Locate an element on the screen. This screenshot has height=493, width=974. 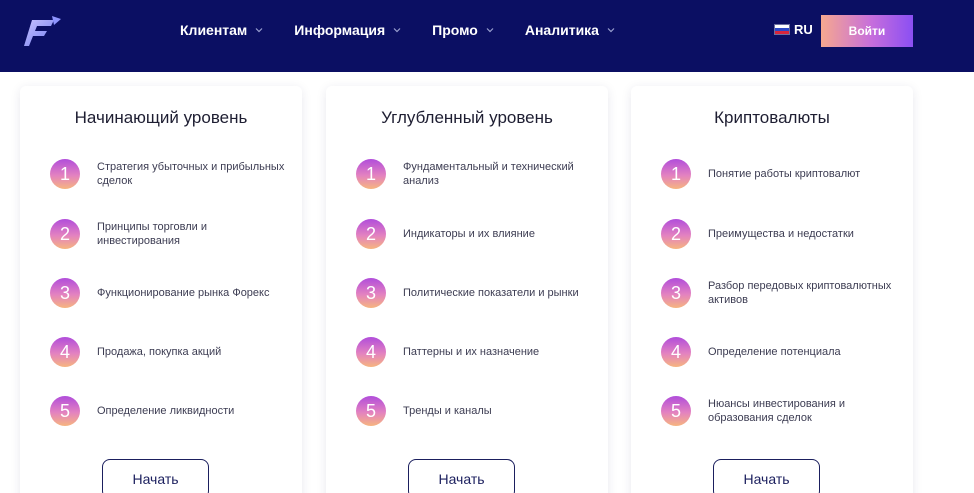
list-item-text: Определение потенциала is located at coordinates (774, 352).